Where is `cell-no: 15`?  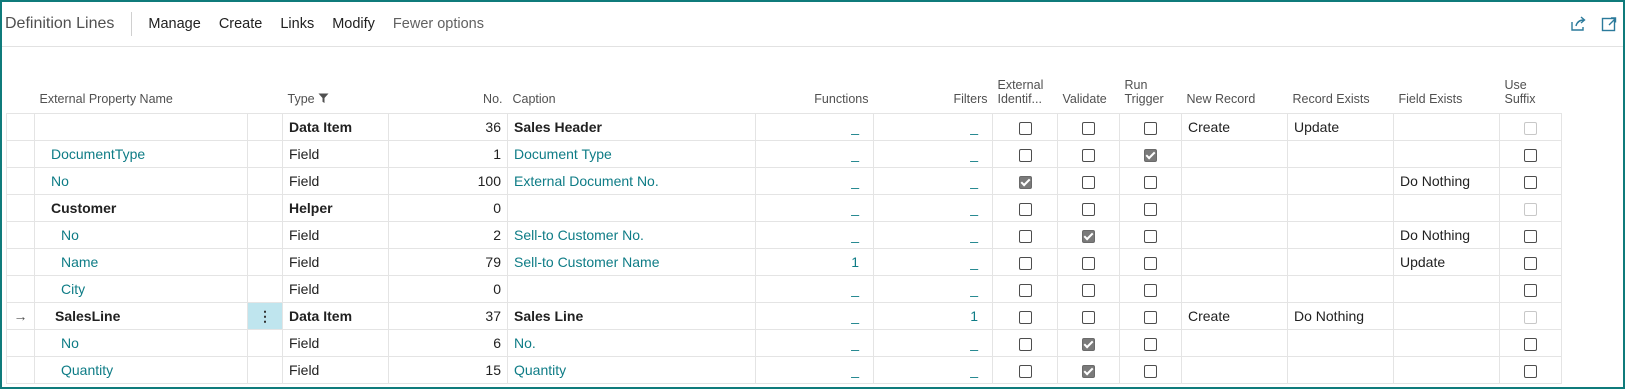 cell-no: 15 is located at coordinates (448, 370).